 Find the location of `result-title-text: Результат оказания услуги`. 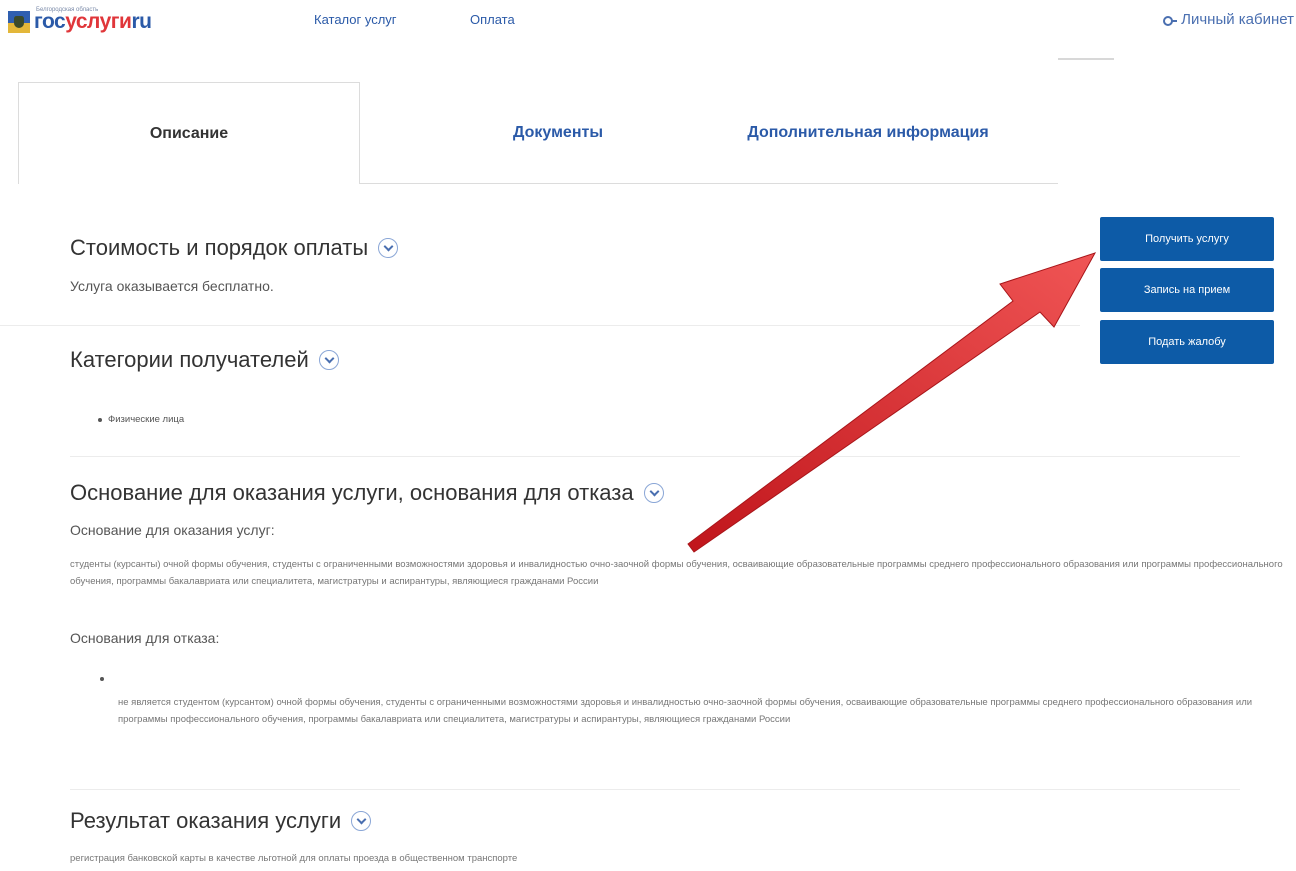

result-title-text: Результат оказания услуги is located at coordinates (206, 820).